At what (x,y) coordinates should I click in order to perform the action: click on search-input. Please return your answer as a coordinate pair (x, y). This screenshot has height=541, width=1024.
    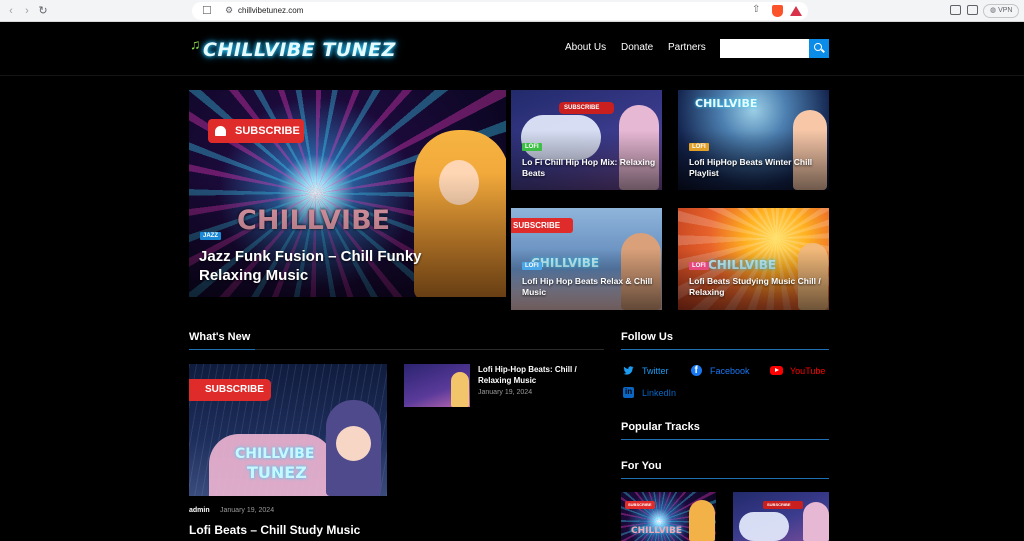
    Looking at the image, I should click on (764, 48).